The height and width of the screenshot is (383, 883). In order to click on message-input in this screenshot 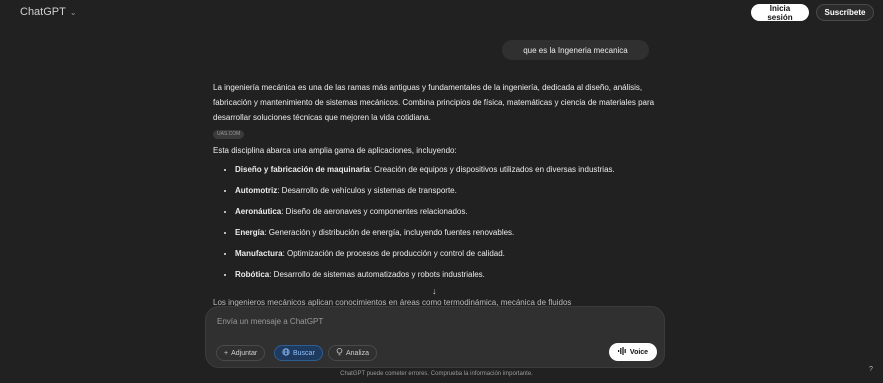, I will do `click(407, 321)`.